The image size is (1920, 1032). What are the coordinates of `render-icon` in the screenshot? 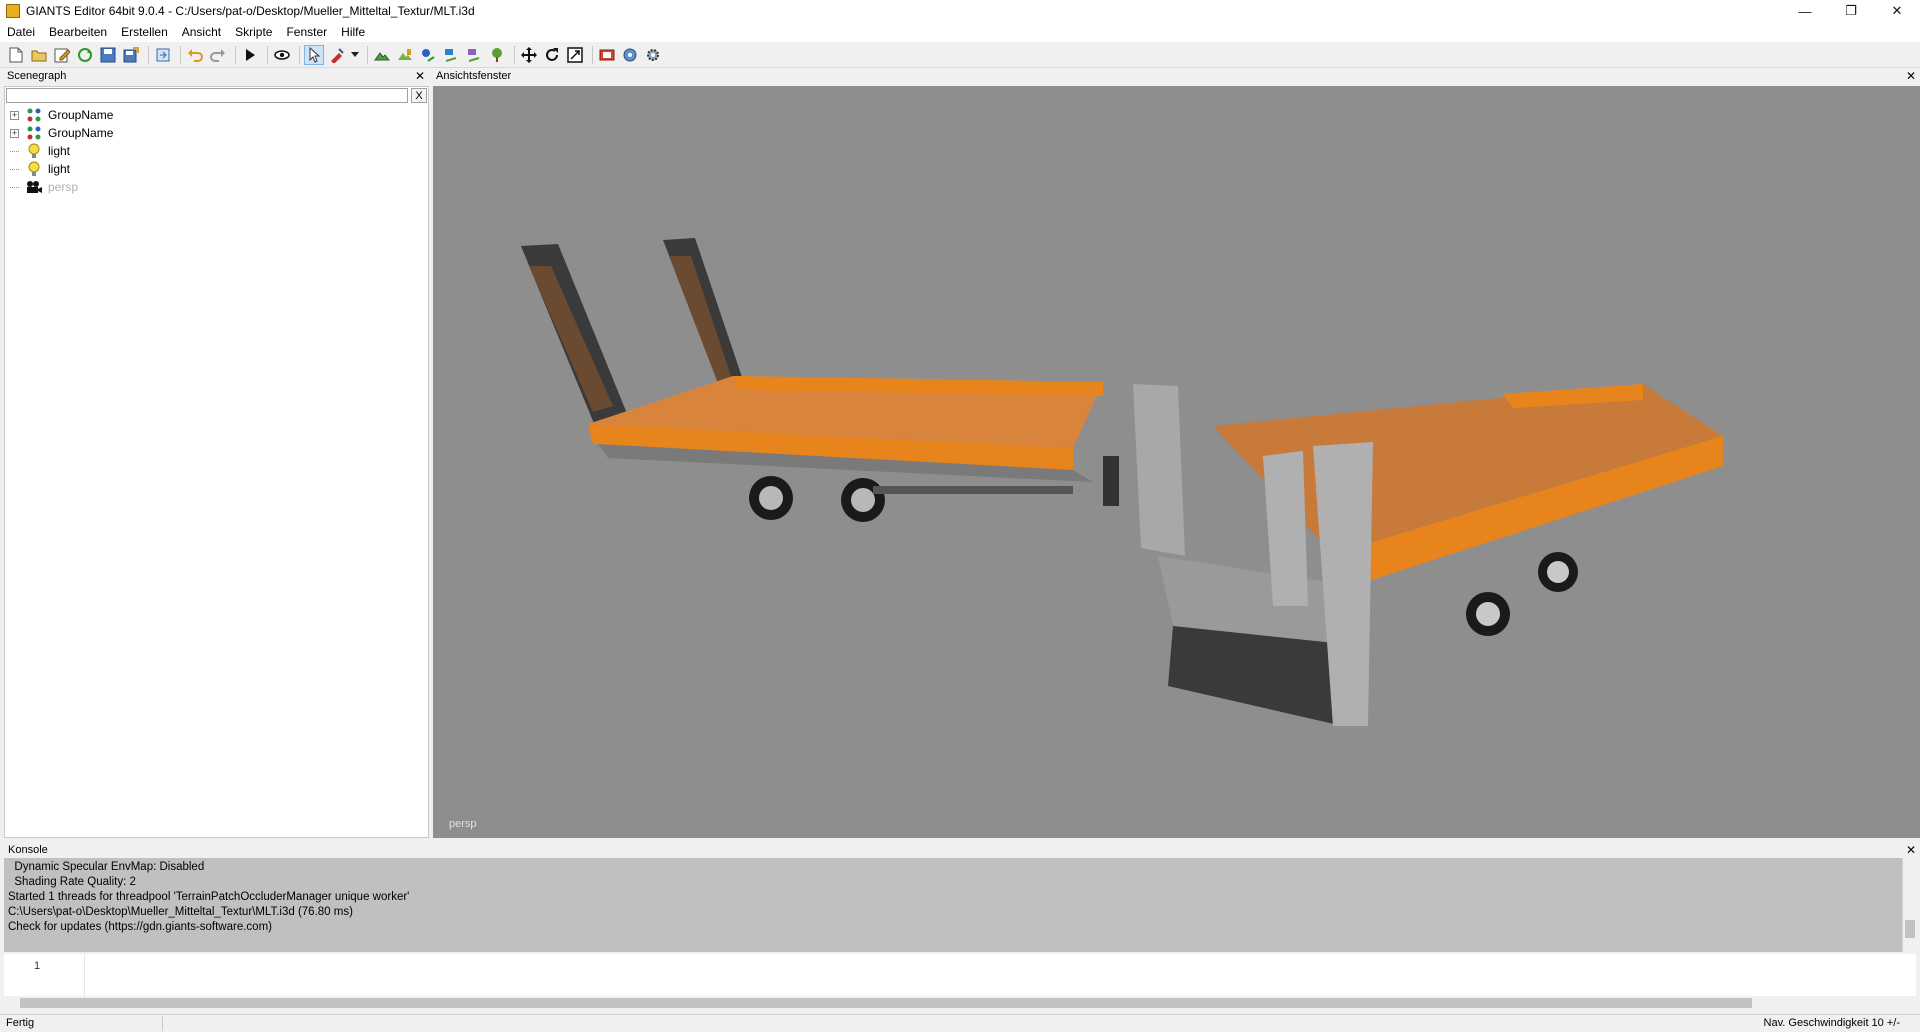 It's located at (607, 55).